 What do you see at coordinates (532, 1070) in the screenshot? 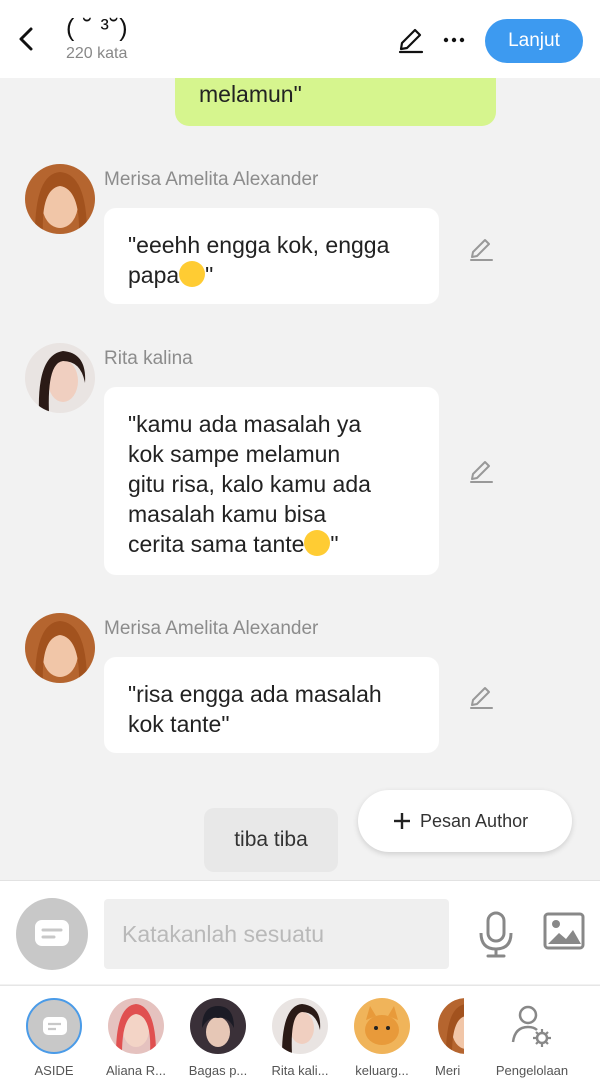
I see `nav-label: Pengelolaan` at bounding box center [532, 1070].